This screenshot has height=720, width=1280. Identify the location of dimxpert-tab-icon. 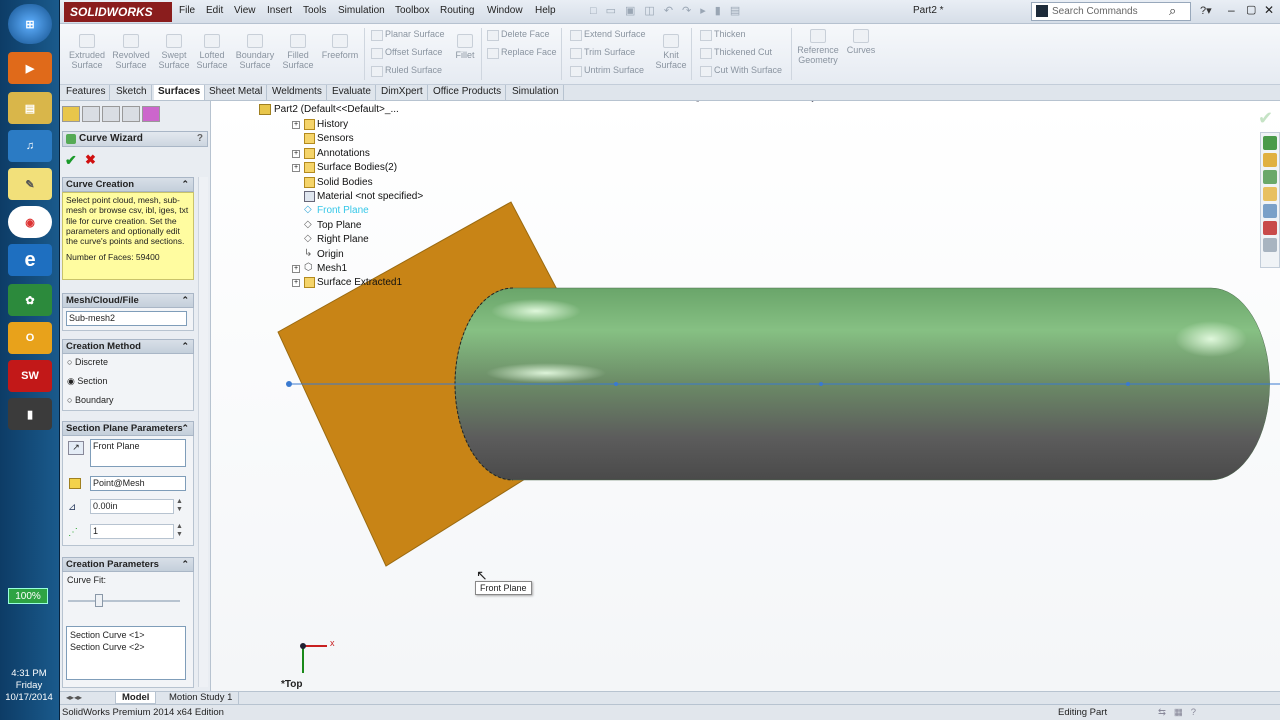
(131, 114).